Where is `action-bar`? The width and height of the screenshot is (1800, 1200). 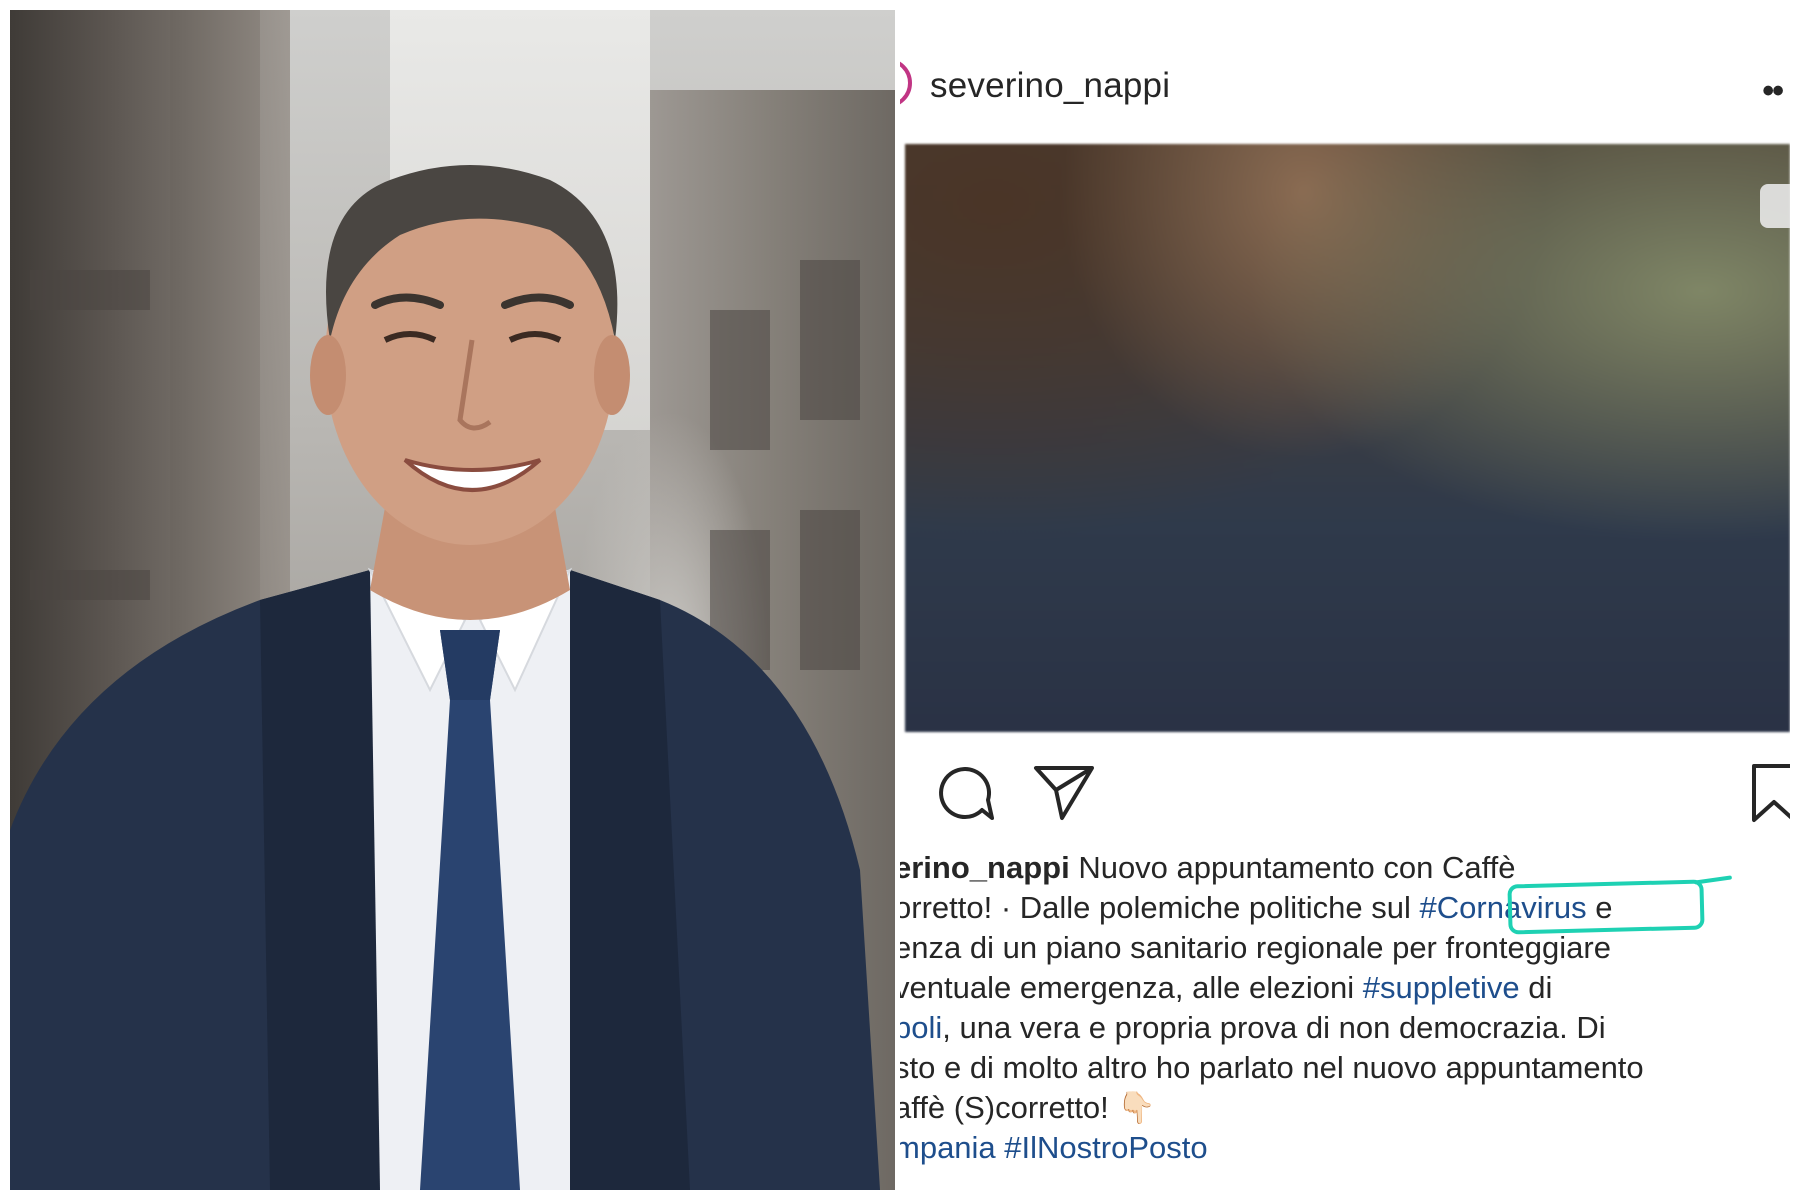 action-bar is located at coordinates (1345, 800).